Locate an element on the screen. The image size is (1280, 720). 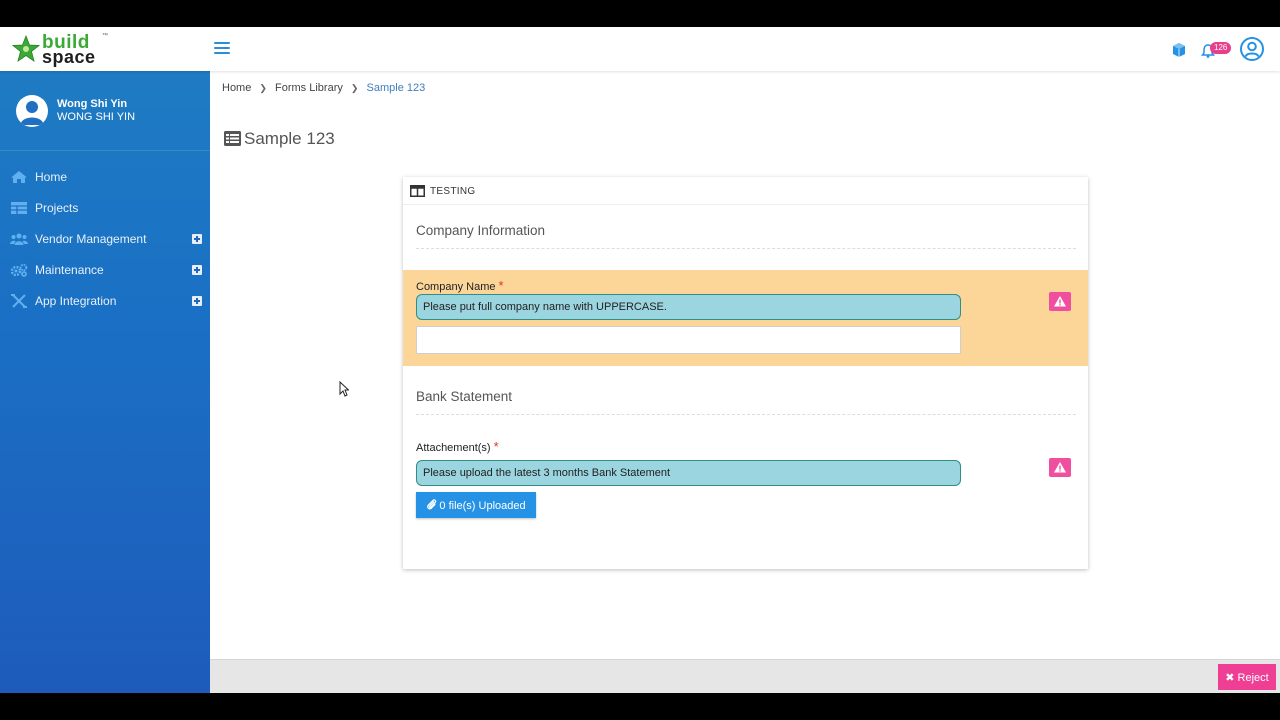
home-icon is located at coordinates (19, 177).